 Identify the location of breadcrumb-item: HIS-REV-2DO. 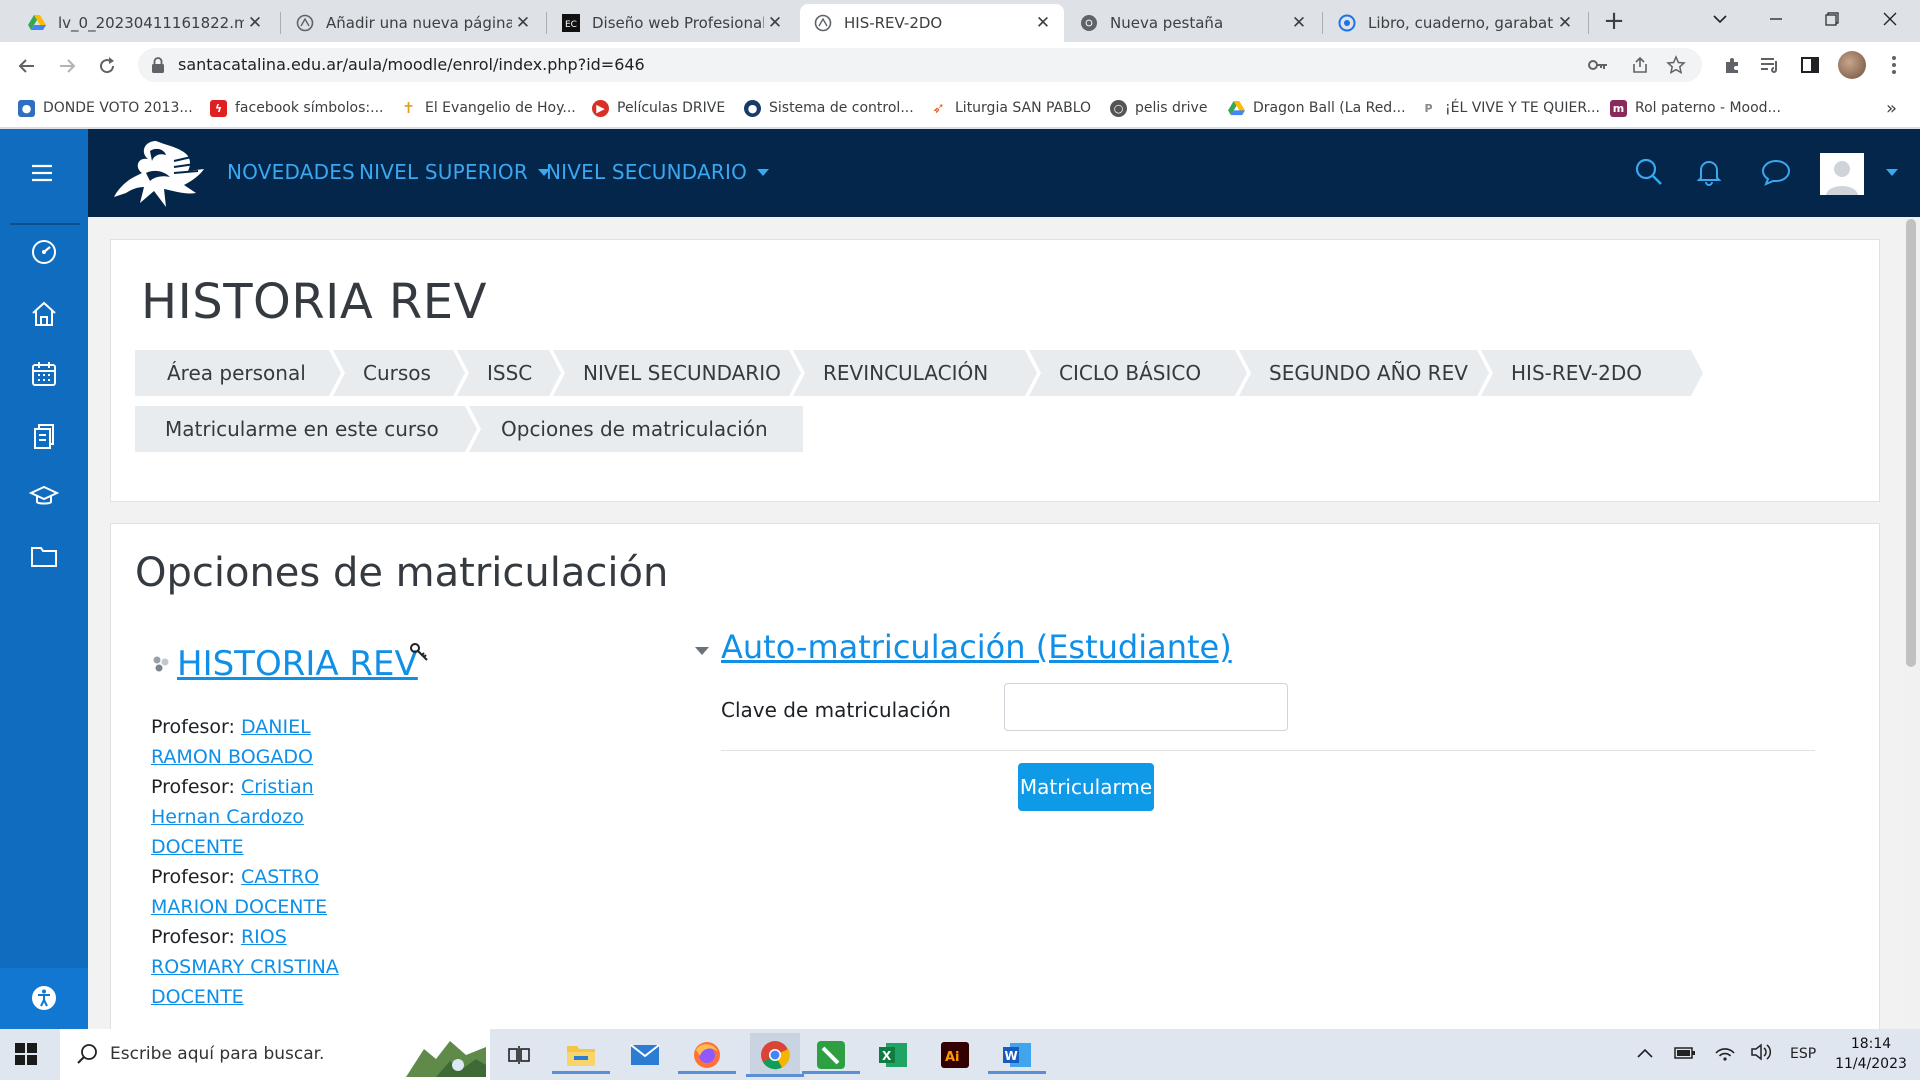
(1594, 373).